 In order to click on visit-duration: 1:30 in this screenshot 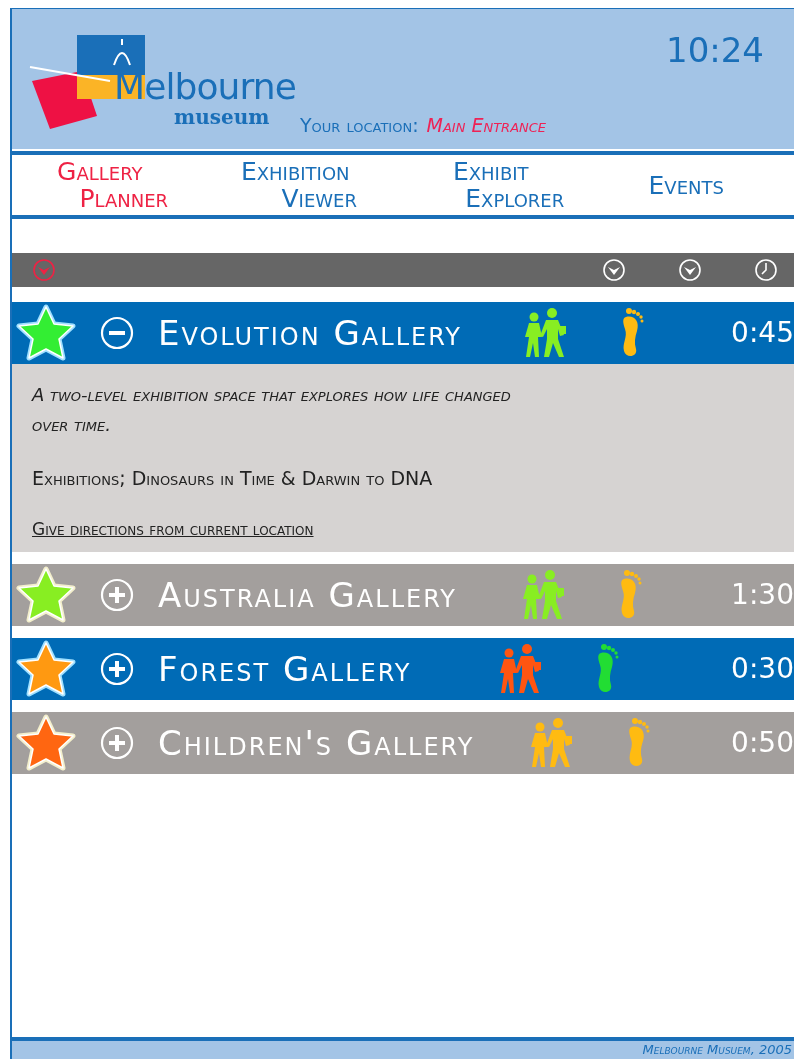, I will do `click(762, 595)`.